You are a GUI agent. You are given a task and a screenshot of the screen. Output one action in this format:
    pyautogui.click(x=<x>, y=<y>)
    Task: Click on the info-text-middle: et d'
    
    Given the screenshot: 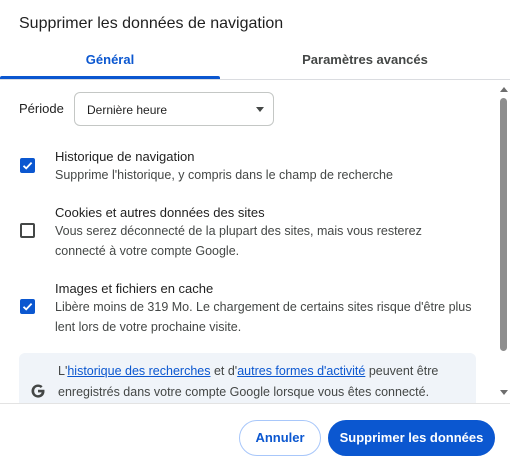 What is the action you would take?
    pyautogui.click(x=224, y=371)
    